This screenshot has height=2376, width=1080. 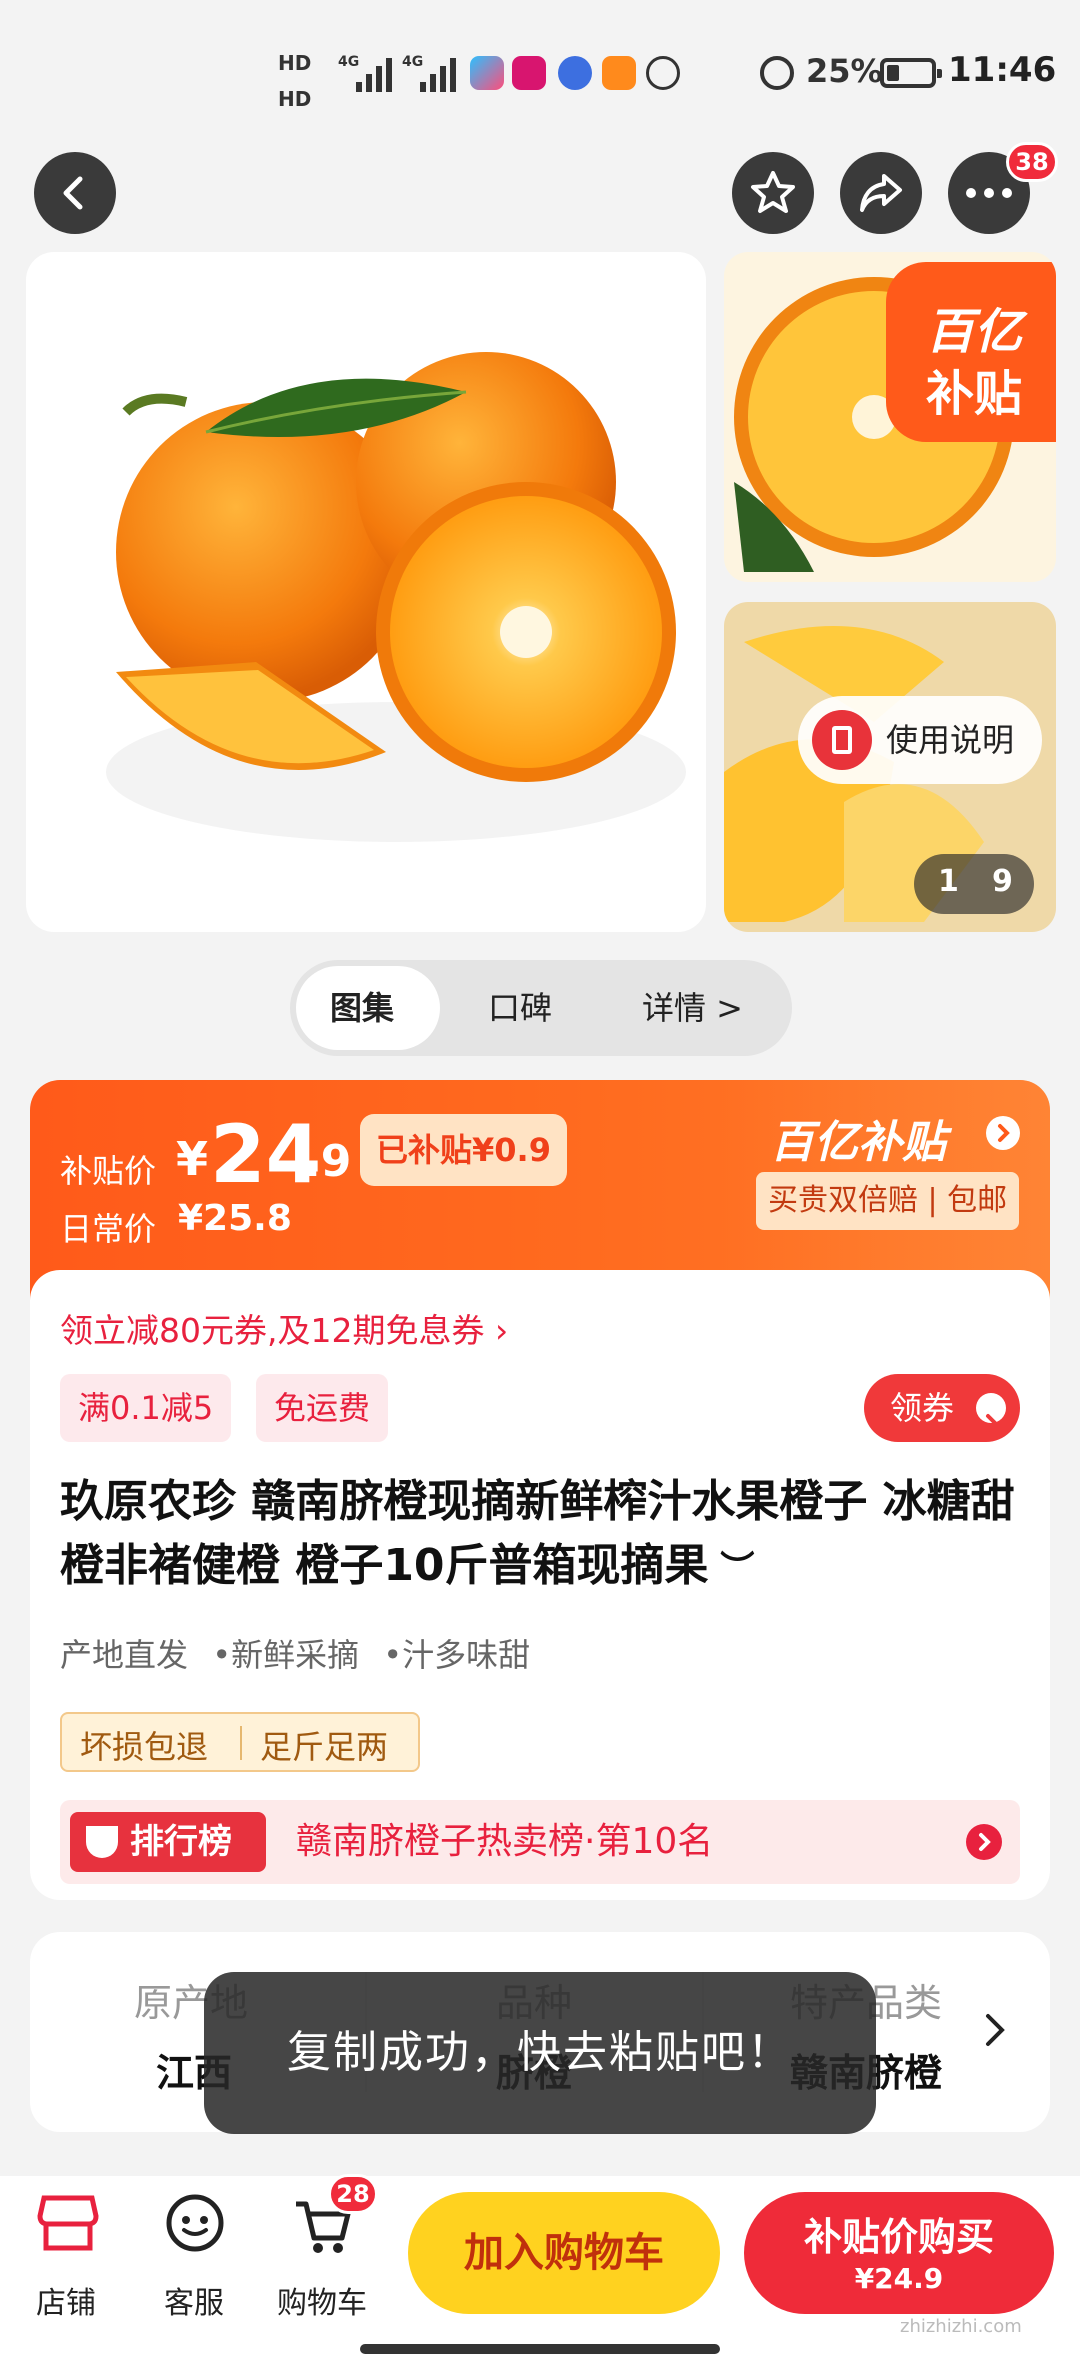 What do you see at coordinates (146, 1408) in the screenshot?
I see `promo-tag: 满0.1减5` at bounding box center [146, 1408].